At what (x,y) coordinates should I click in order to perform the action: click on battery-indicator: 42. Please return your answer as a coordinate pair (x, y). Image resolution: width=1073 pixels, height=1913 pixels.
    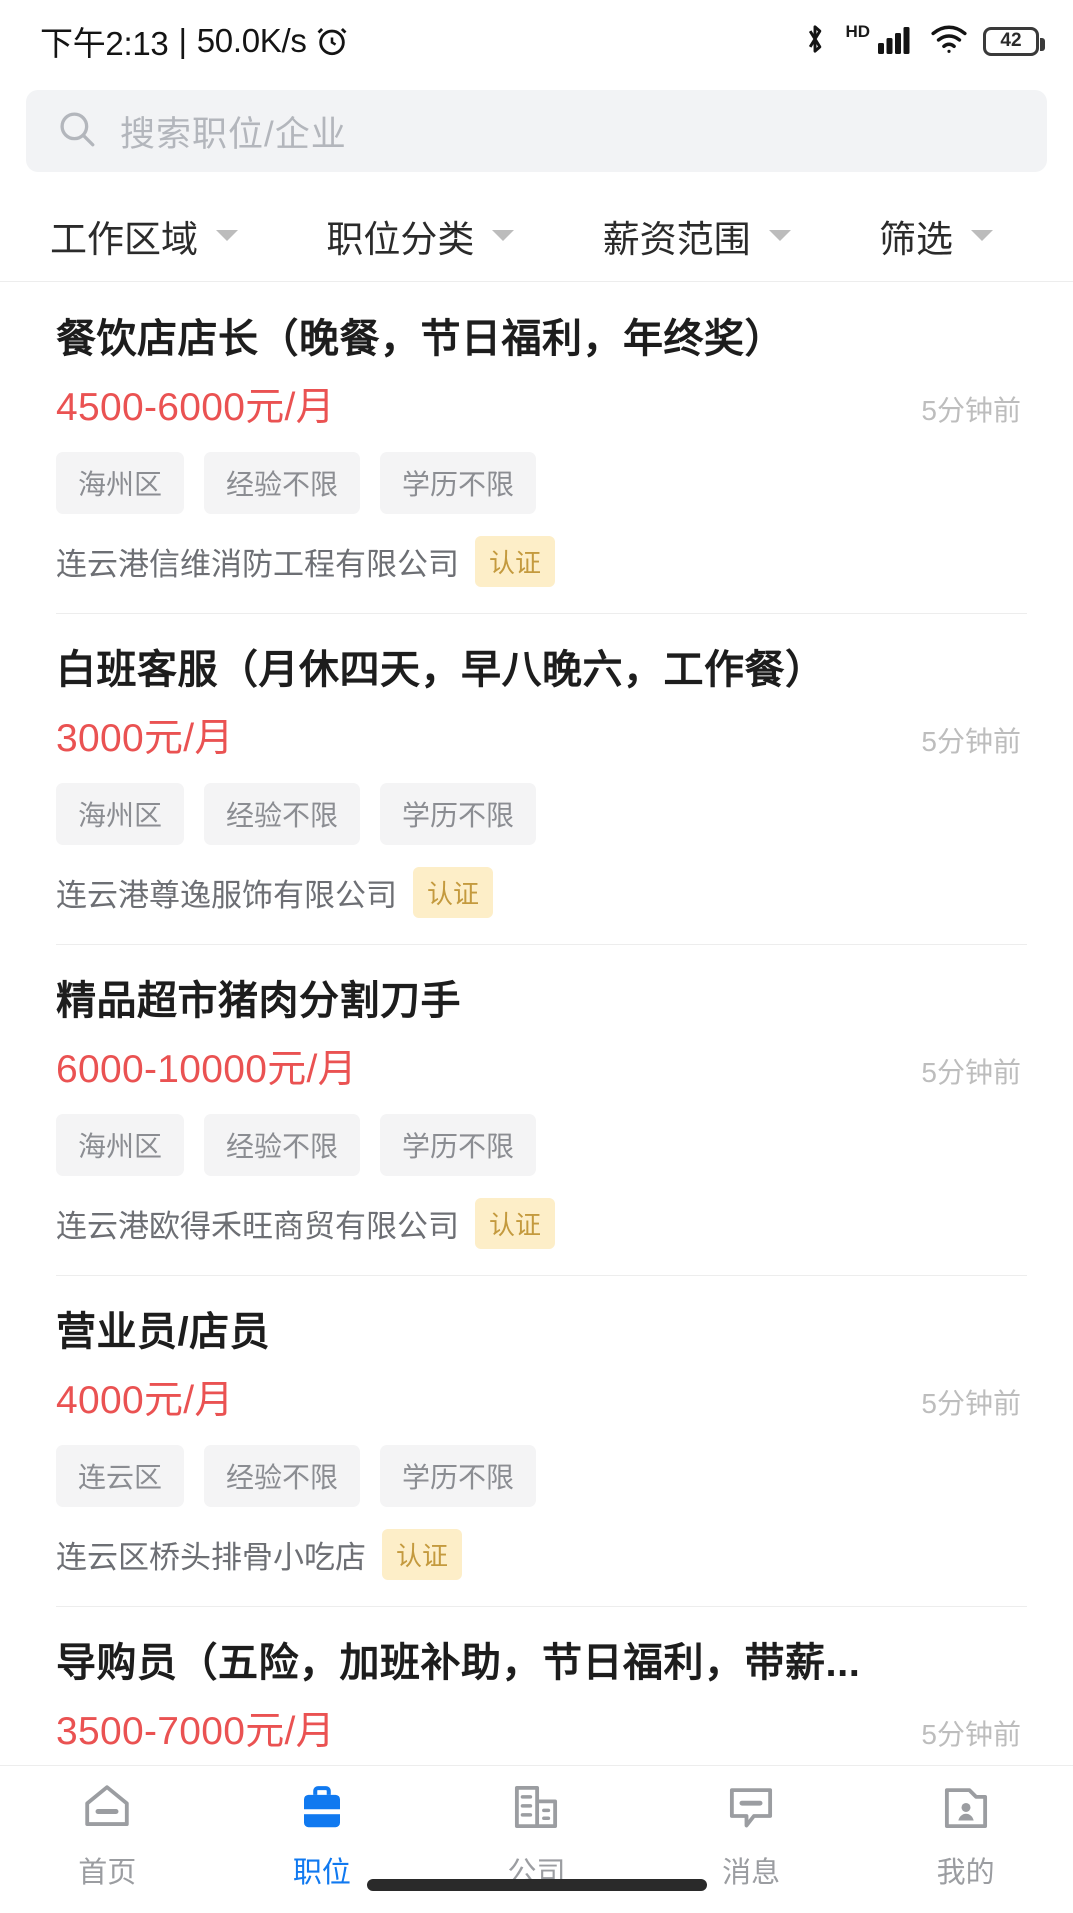
    Looking at the image, I should click on (1014, 41).